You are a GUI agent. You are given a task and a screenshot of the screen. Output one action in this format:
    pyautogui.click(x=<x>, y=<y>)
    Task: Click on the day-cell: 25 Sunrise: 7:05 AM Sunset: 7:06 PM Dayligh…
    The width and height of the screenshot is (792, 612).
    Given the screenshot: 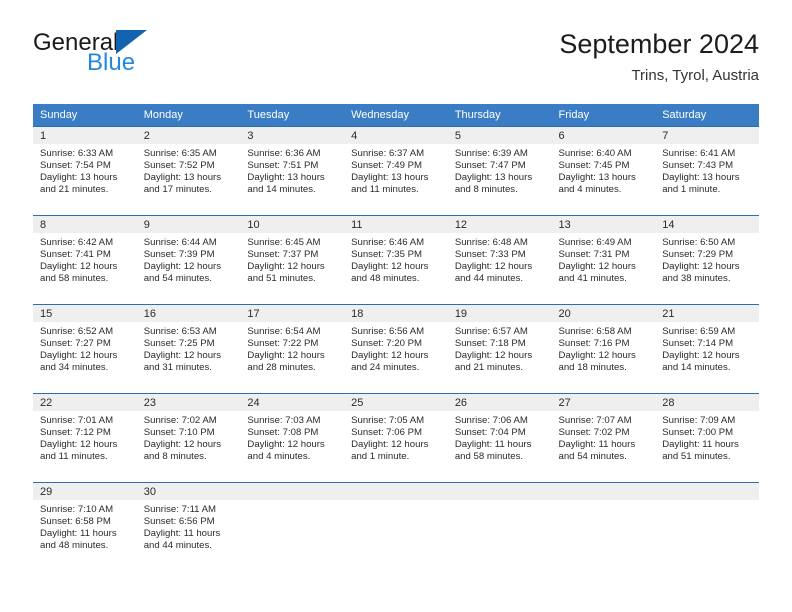 What is the action you would take?
    pyautogui.click(x=396, y=437)
    